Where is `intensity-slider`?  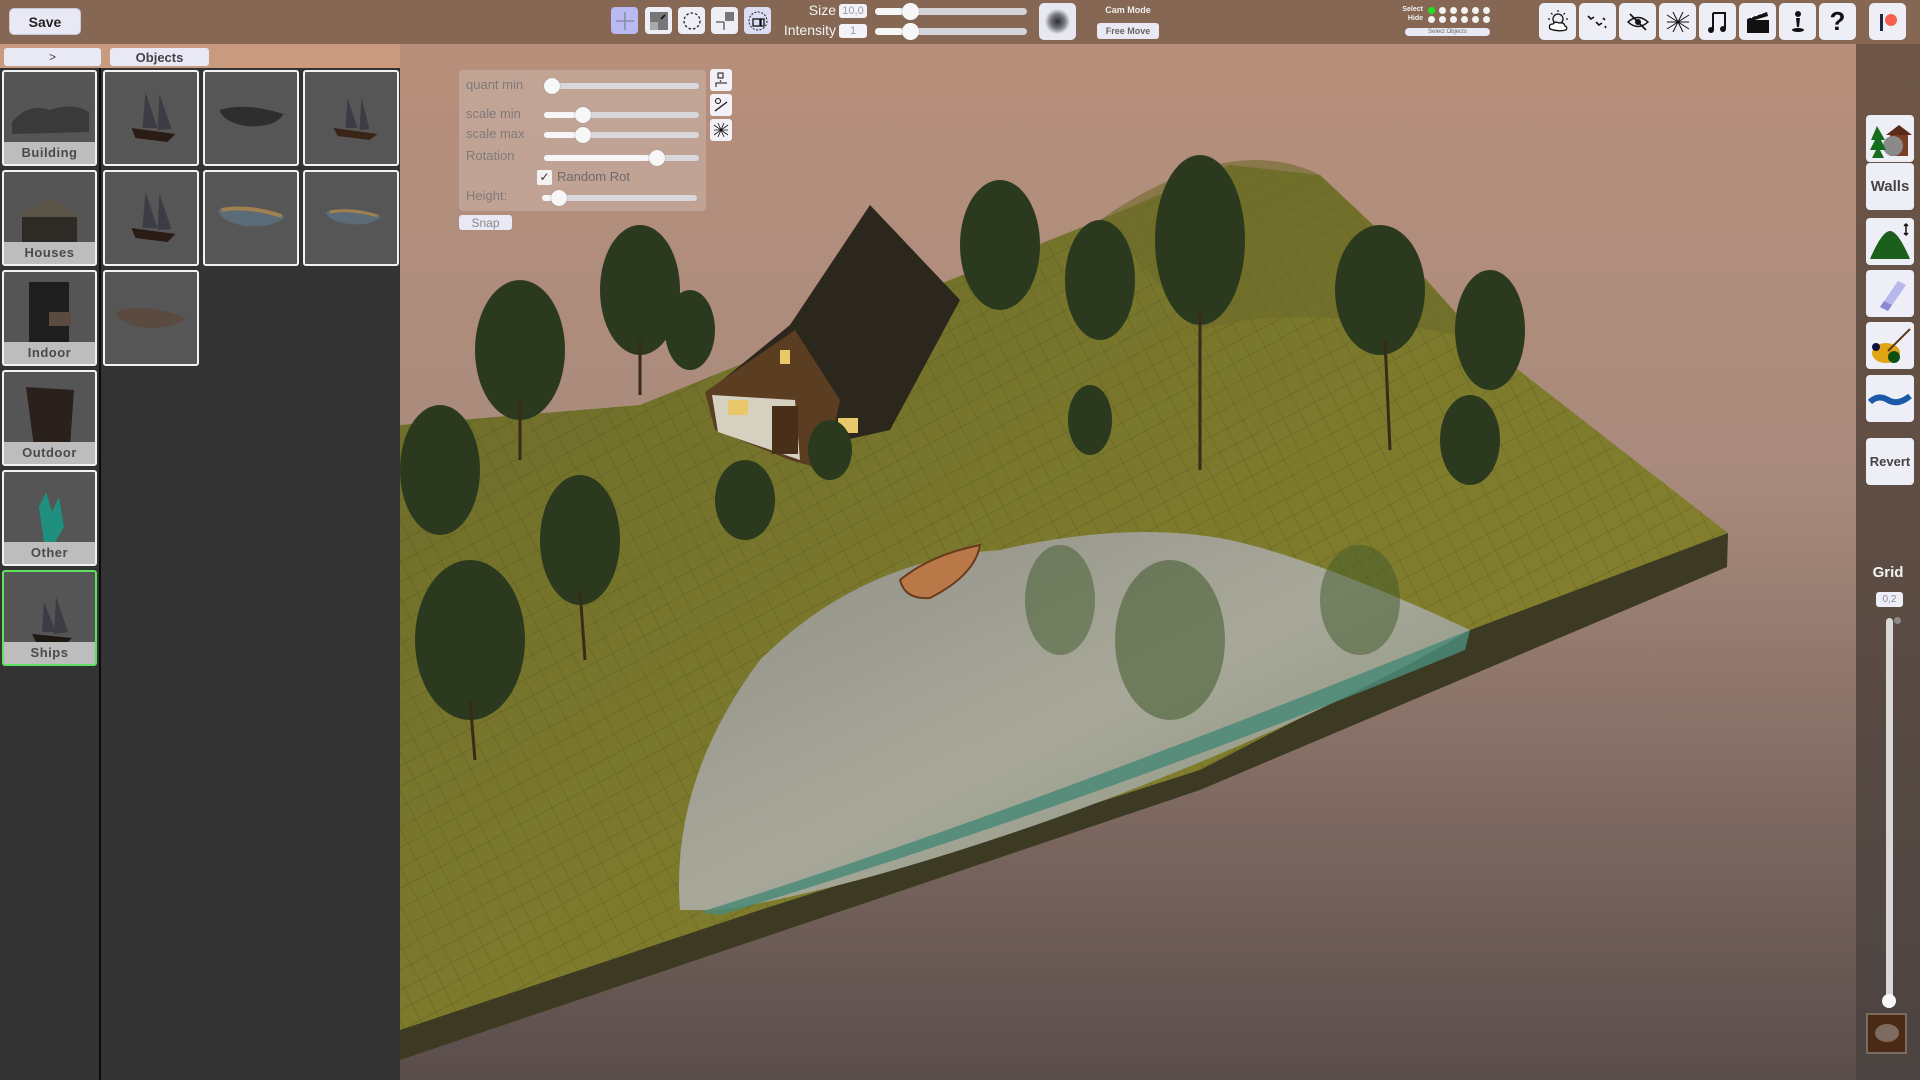 intensity-slider is located at coordinates (951, 31).